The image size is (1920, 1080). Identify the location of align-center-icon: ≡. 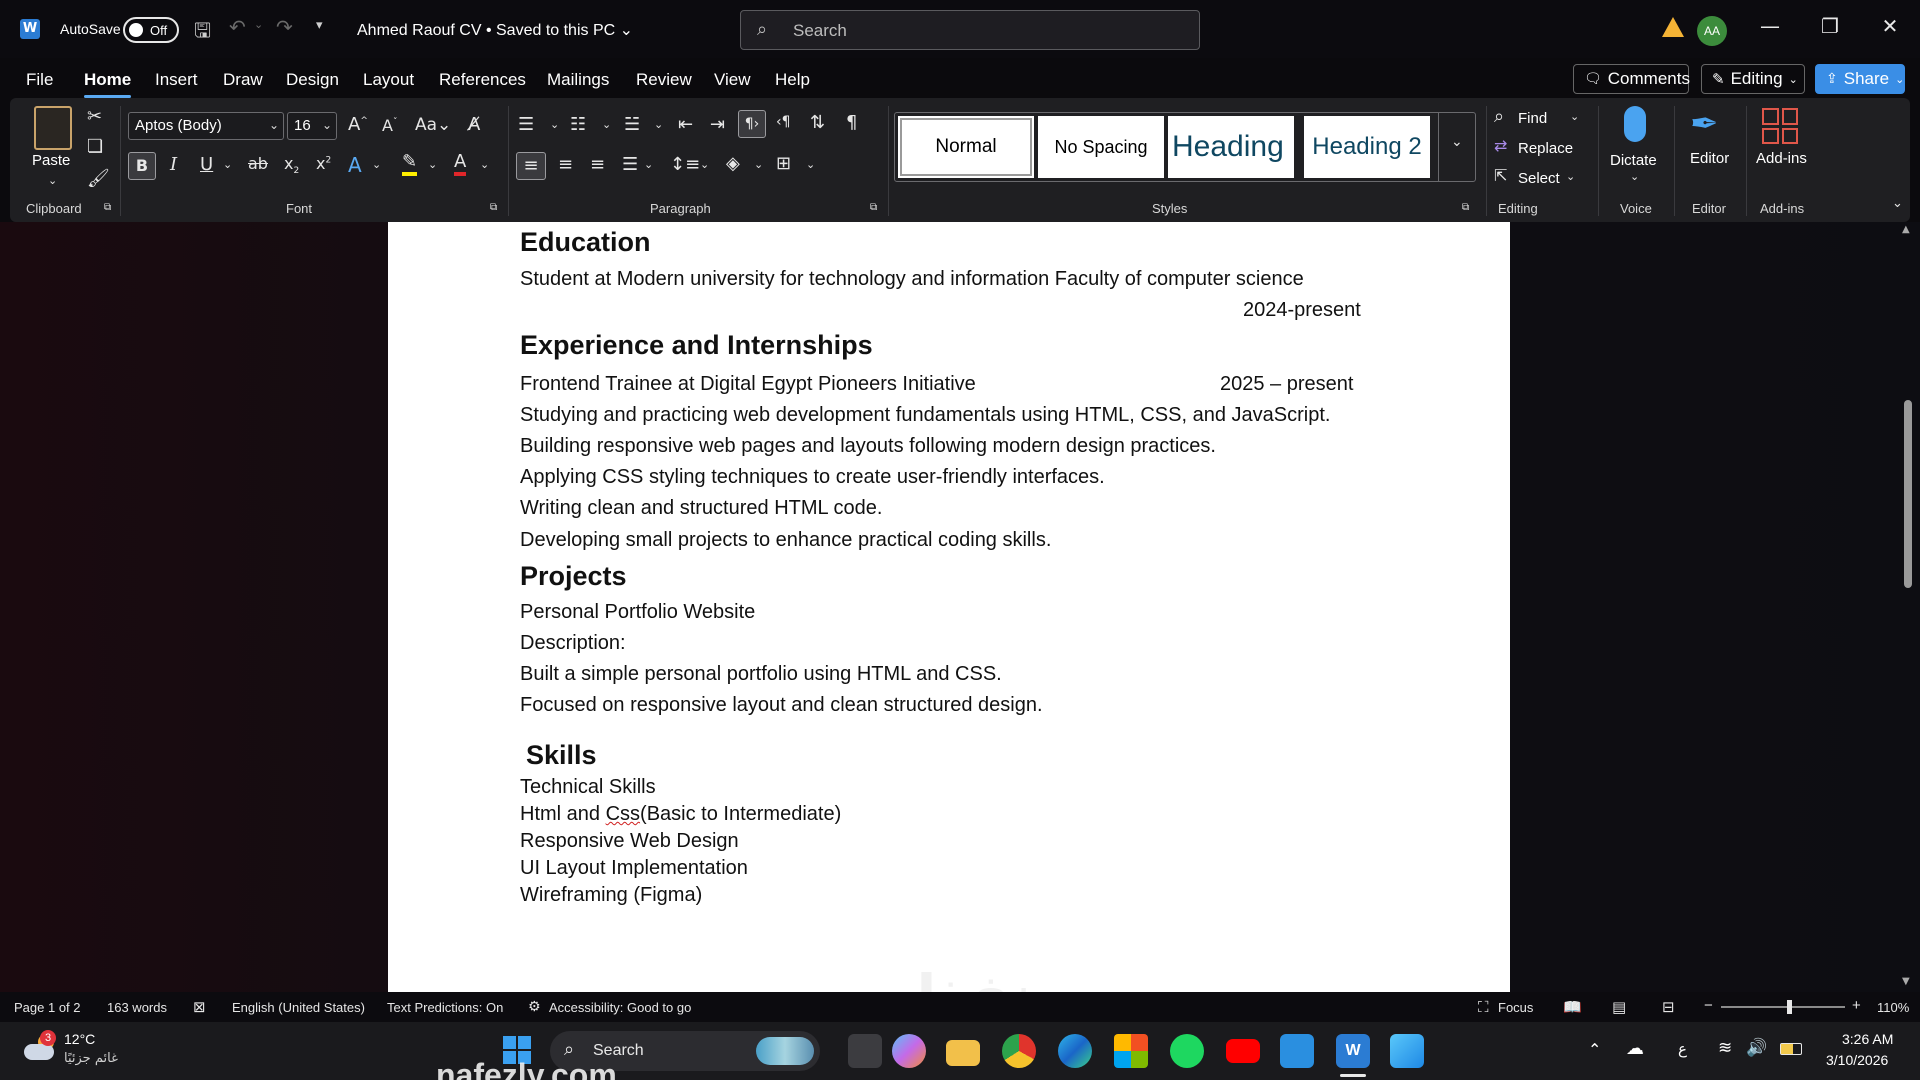
(565, 164).